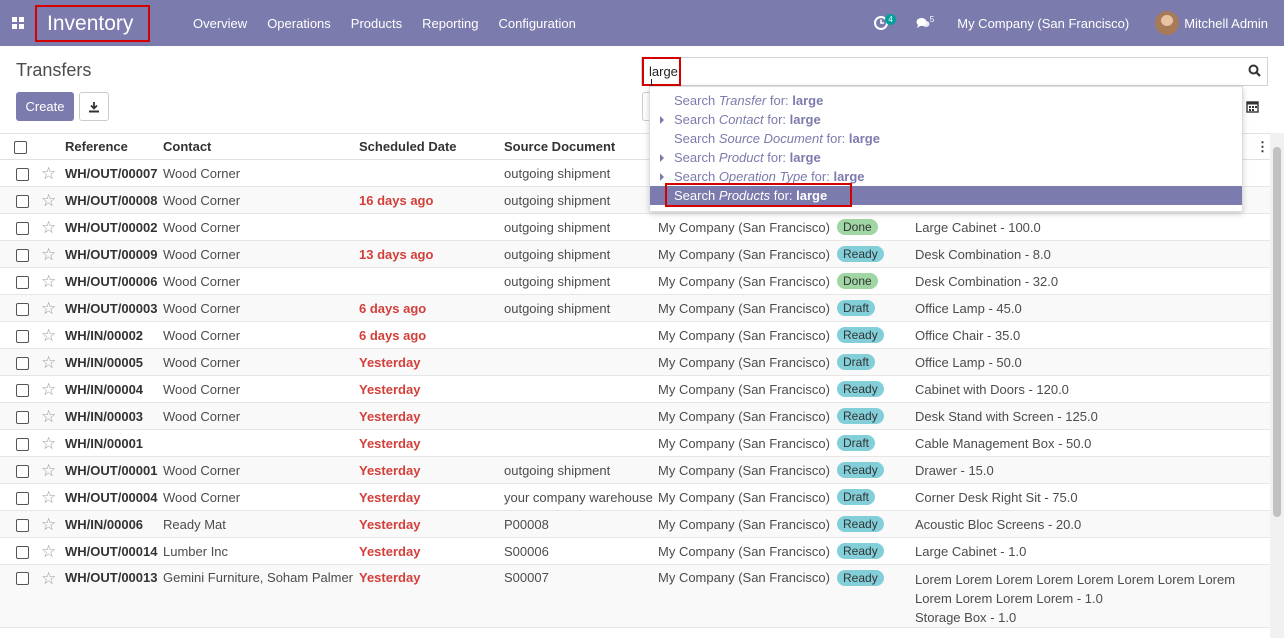  What do you see at coordinates (946, 157) in the screenshot?
I see `autocomplete-item: Search Product for: large` at bounding box center [946, 157].